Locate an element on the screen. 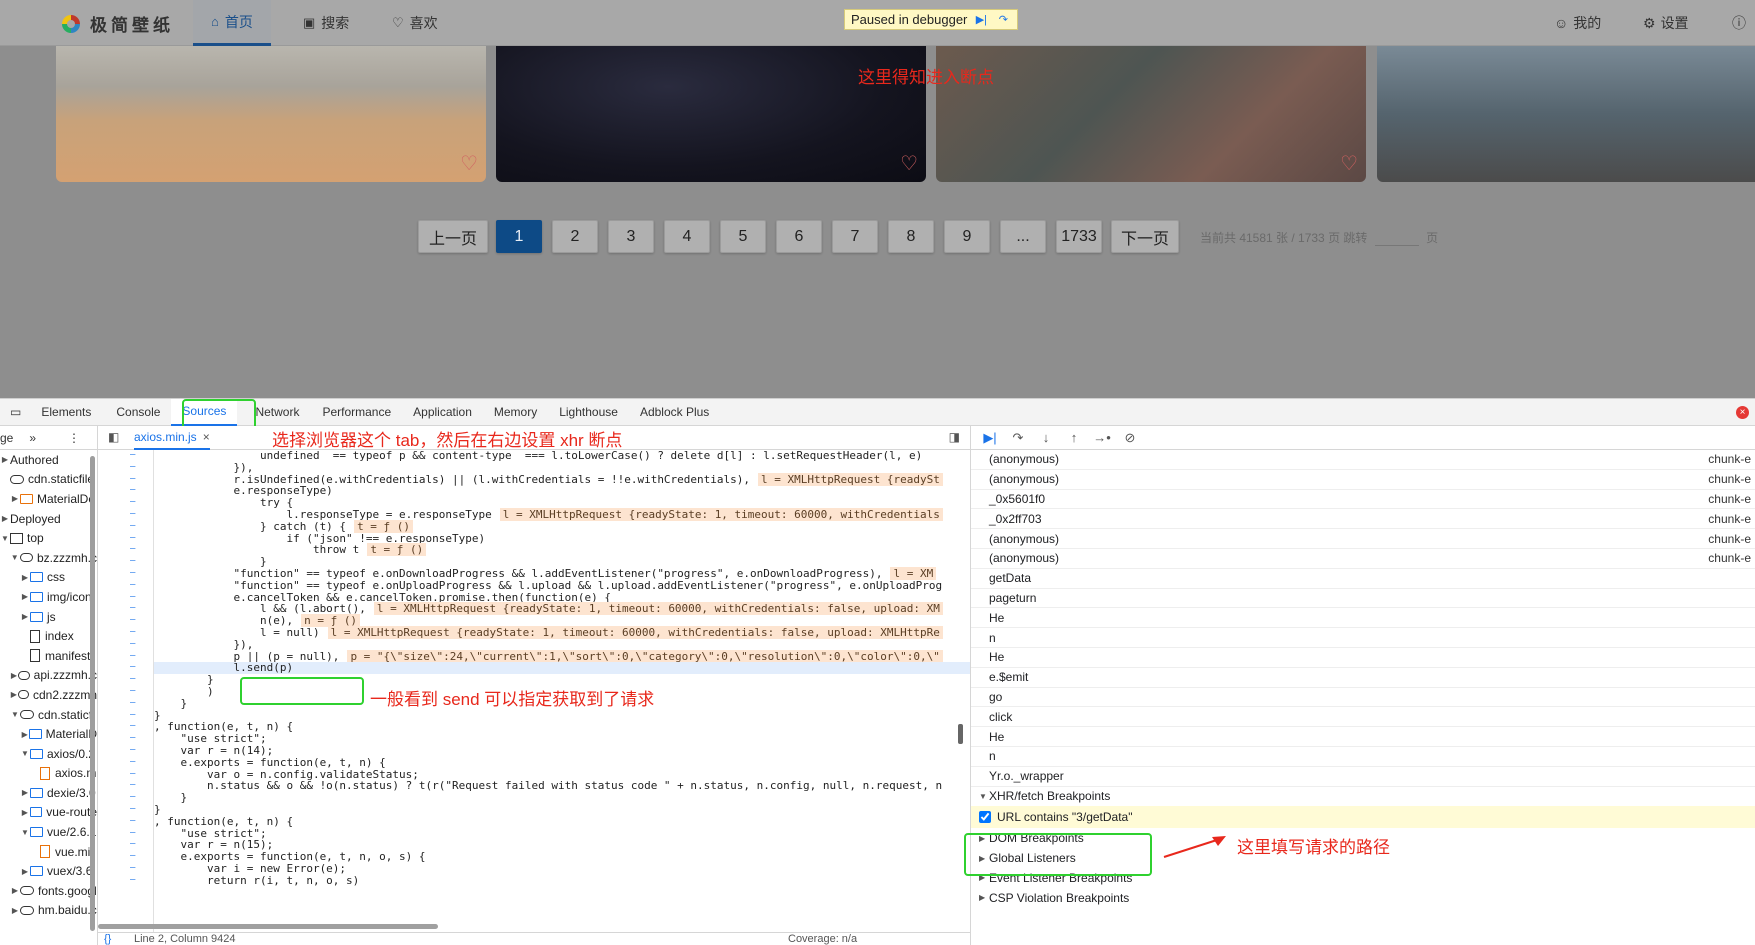 This screenshot has height=945, width=1755. prev-page-button: 上一页 is located at coordinates (453, 236).